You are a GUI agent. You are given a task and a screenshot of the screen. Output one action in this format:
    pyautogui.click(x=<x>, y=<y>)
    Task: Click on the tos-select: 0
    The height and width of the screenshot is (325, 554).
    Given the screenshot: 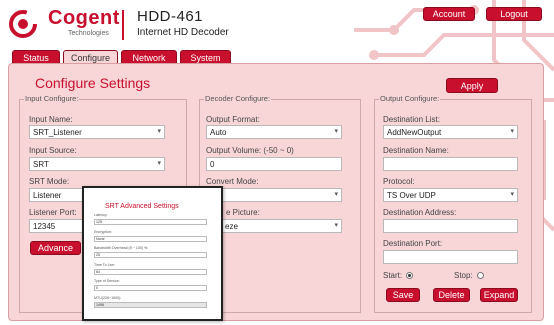 What is the action you would take?
    pyautogui.click(x=150, y=288)
    